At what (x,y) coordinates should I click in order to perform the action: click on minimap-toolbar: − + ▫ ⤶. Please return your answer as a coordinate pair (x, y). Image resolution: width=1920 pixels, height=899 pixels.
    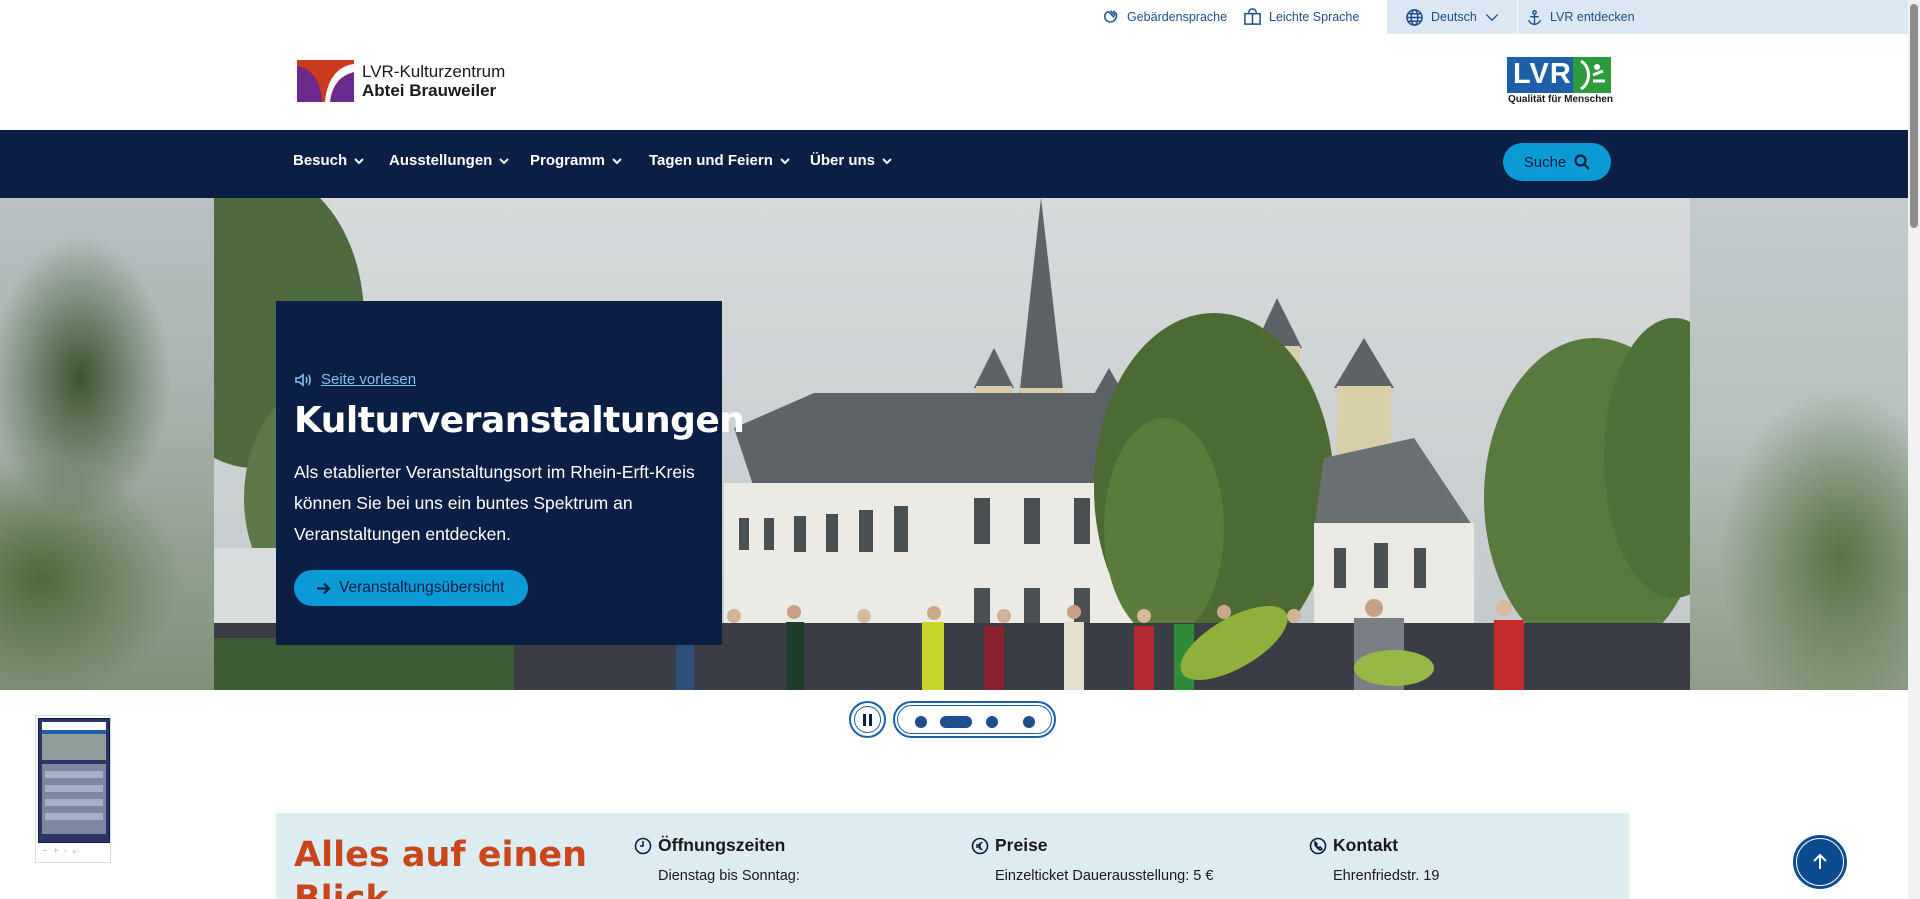
    Looking at the image, I should click on (73, 850).